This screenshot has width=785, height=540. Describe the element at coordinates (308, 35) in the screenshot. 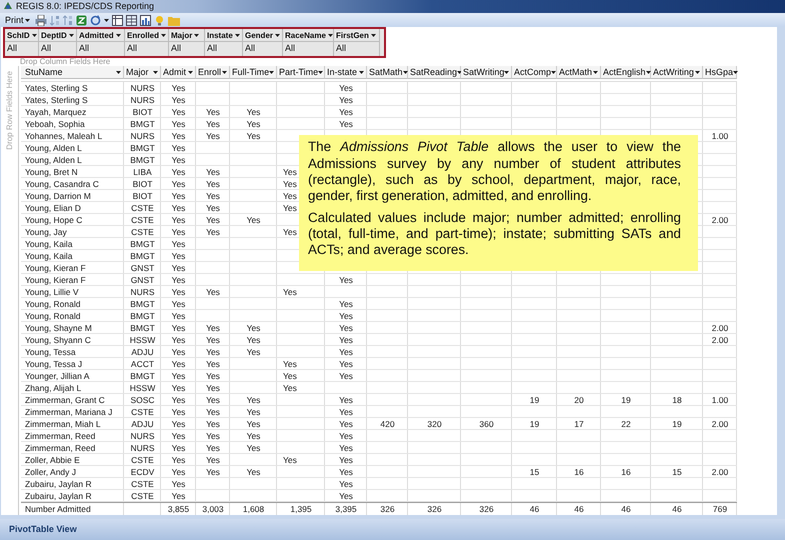

I see `filter-field: RaceName` at that location.